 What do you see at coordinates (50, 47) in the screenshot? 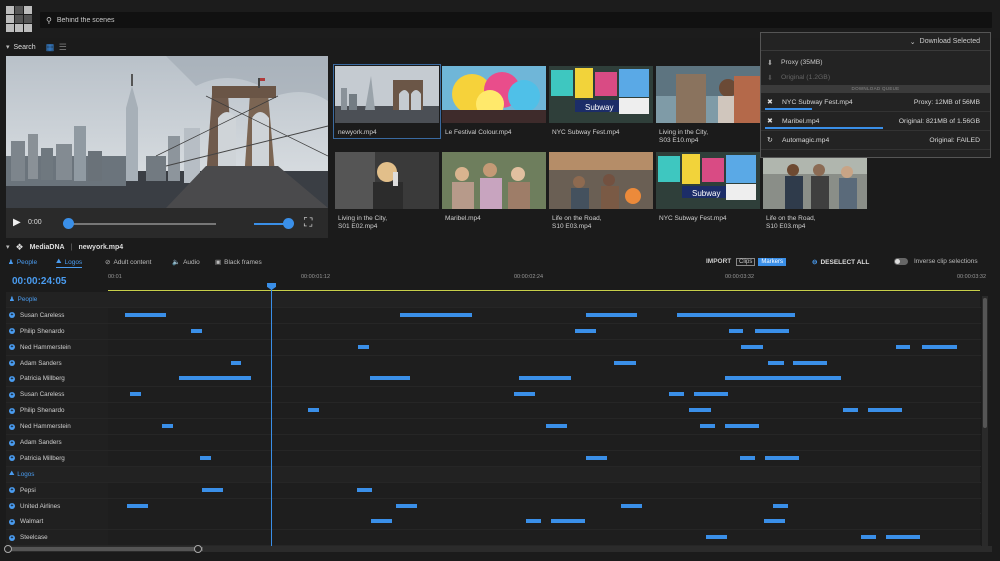
I see `grid-view-icon: ▦` at bounding box center [50, 47].